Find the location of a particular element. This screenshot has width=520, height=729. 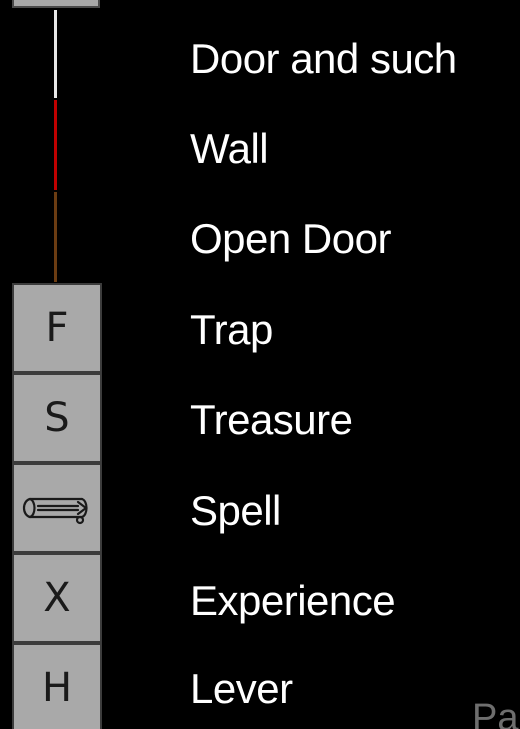

legend-label-treasure: Treasure is located at coordinates (271, 419).